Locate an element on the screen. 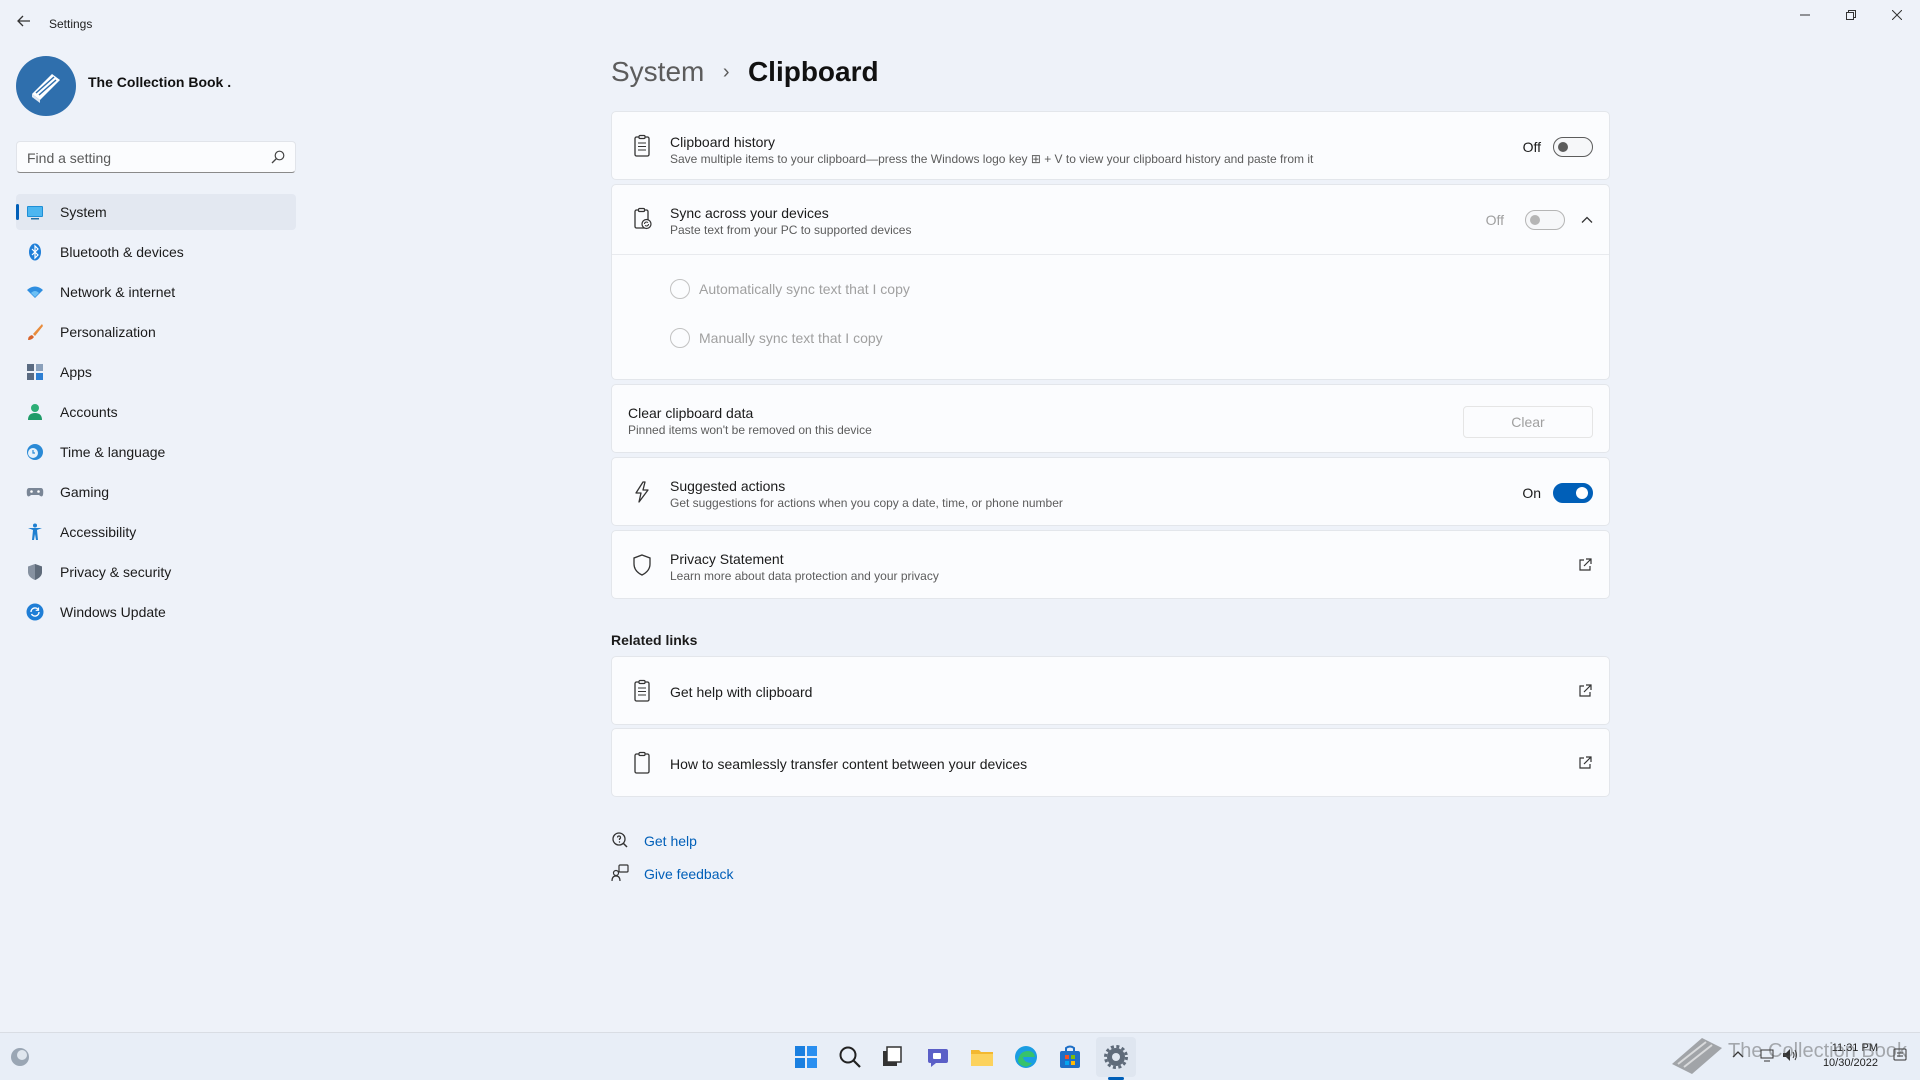 This screenshot has height=1080, width=1920. system-icon is located at coordinates (35, 213).